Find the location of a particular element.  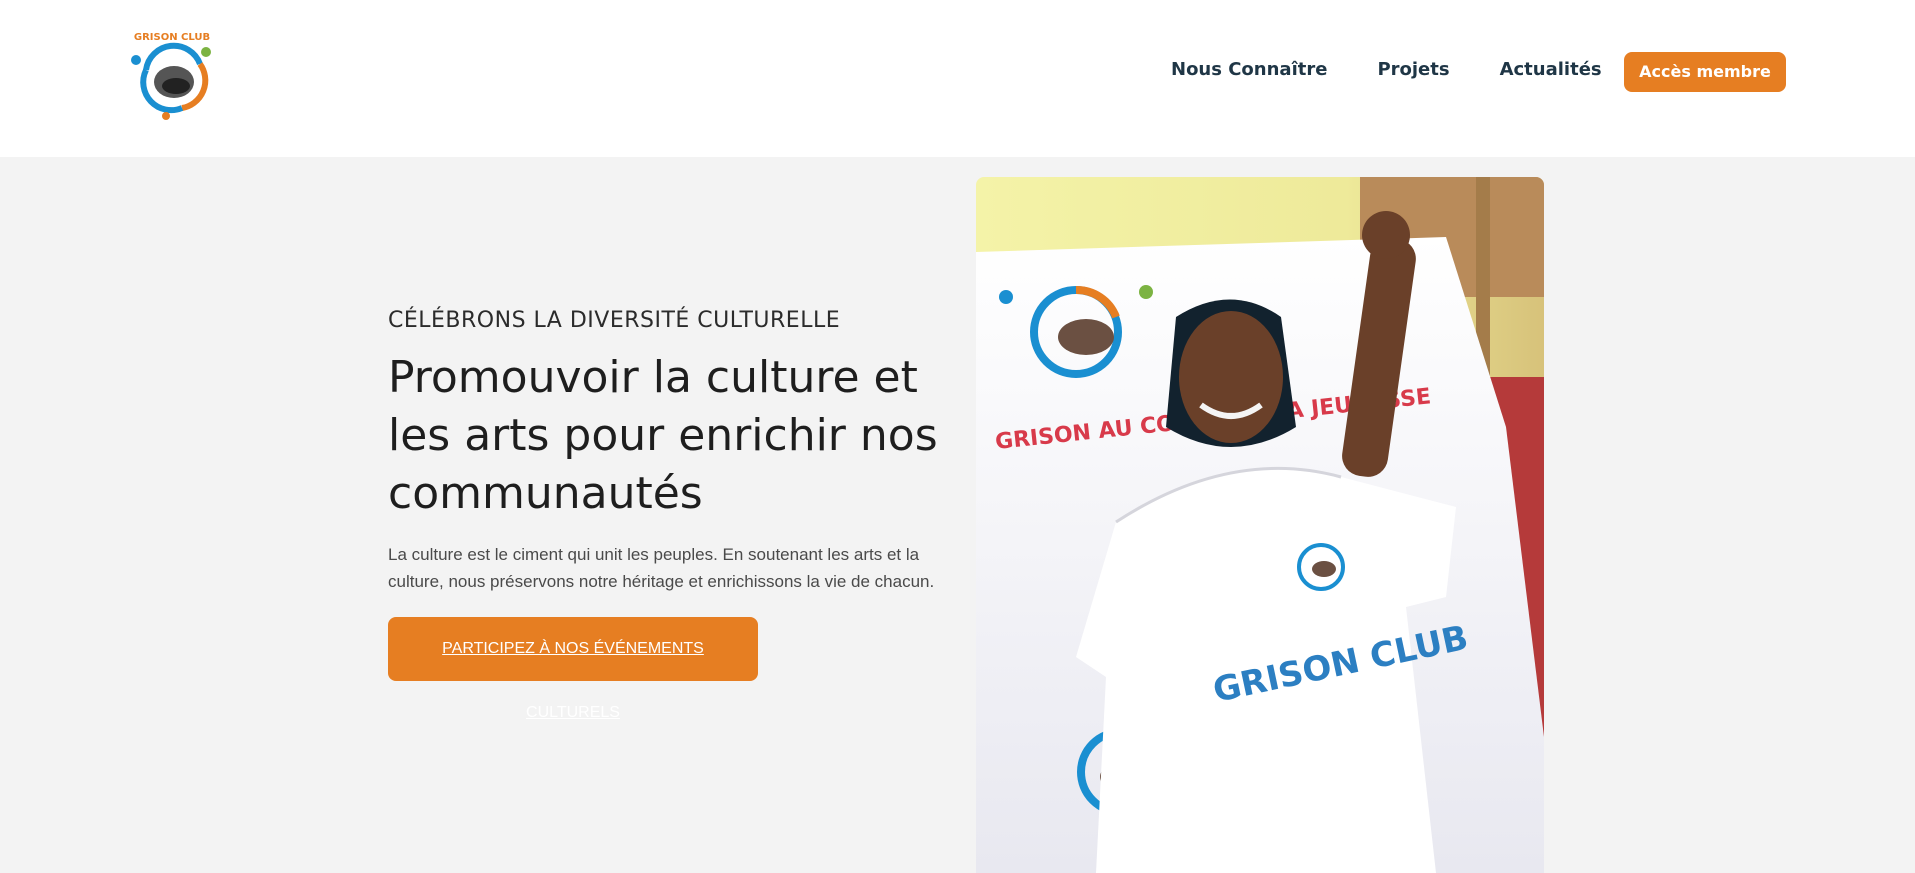

logo-emblem-icon: GRISON CLUB is located at coordinates (171, 76).